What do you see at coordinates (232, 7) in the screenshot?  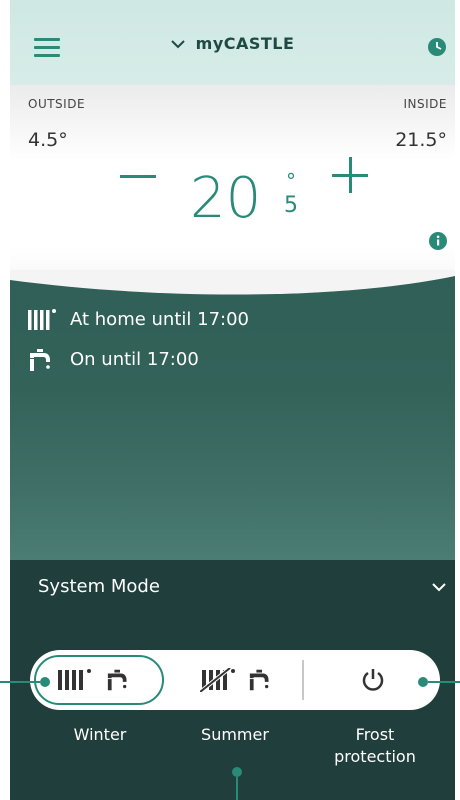 I see `status-bar-cropped` at bounding box center [232, 7].